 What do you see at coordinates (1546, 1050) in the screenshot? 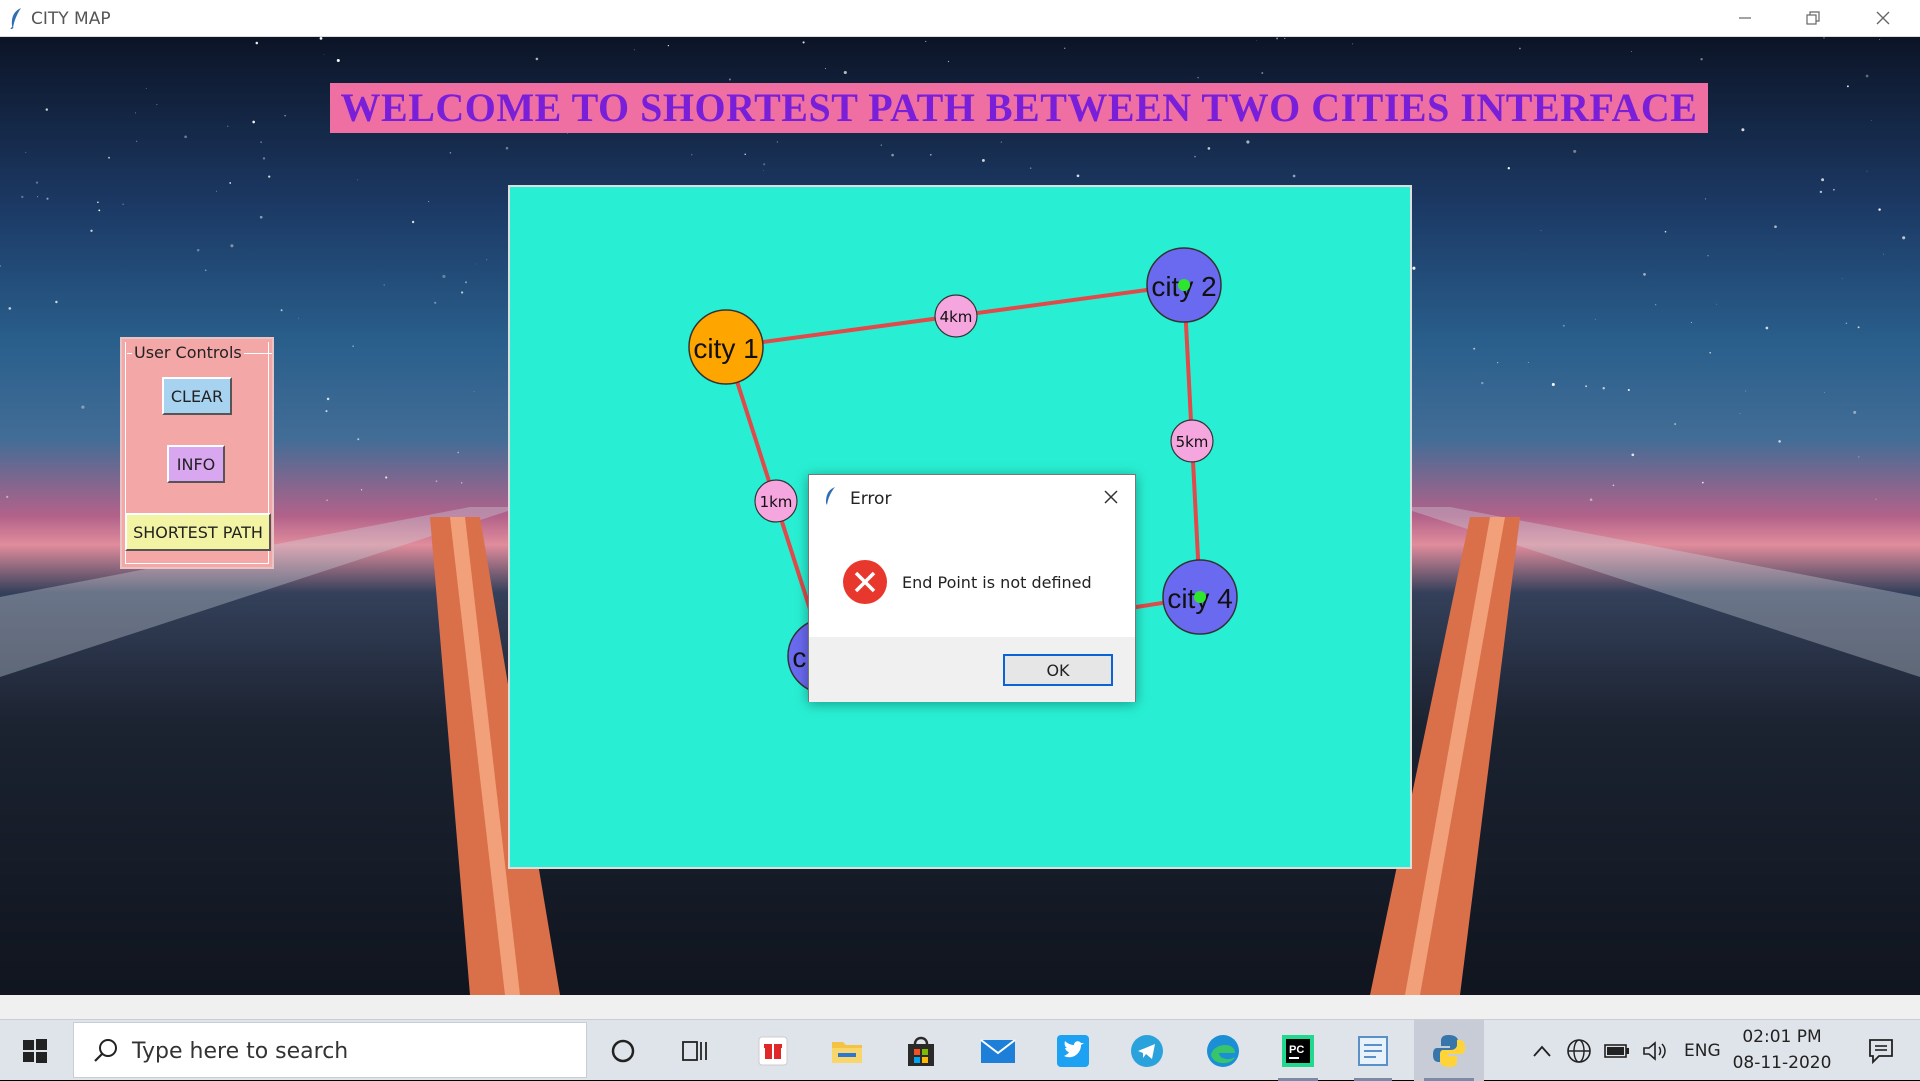
I see `show-hidden-icons-button` at bounding box center [1546, 1050].